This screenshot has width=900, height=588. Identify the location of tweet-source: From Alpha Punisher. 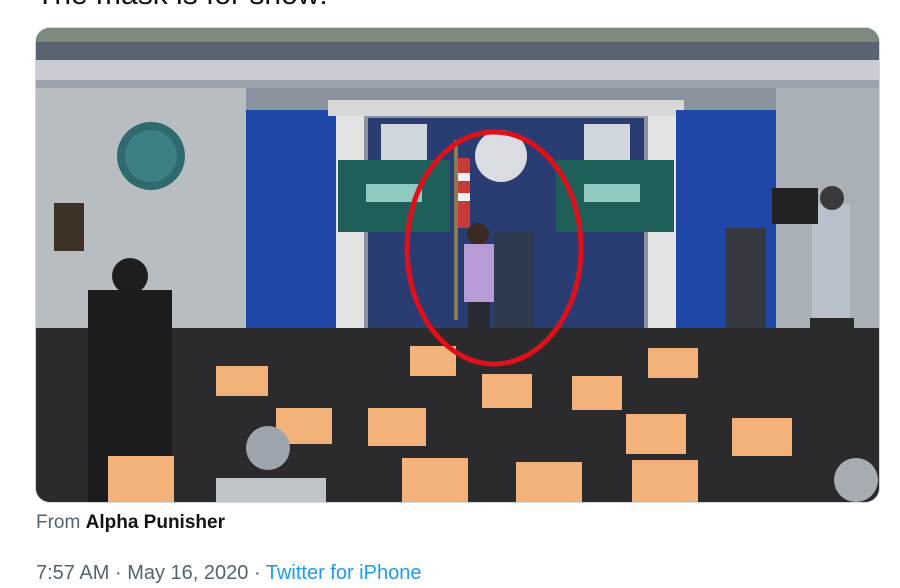
(130, 523).